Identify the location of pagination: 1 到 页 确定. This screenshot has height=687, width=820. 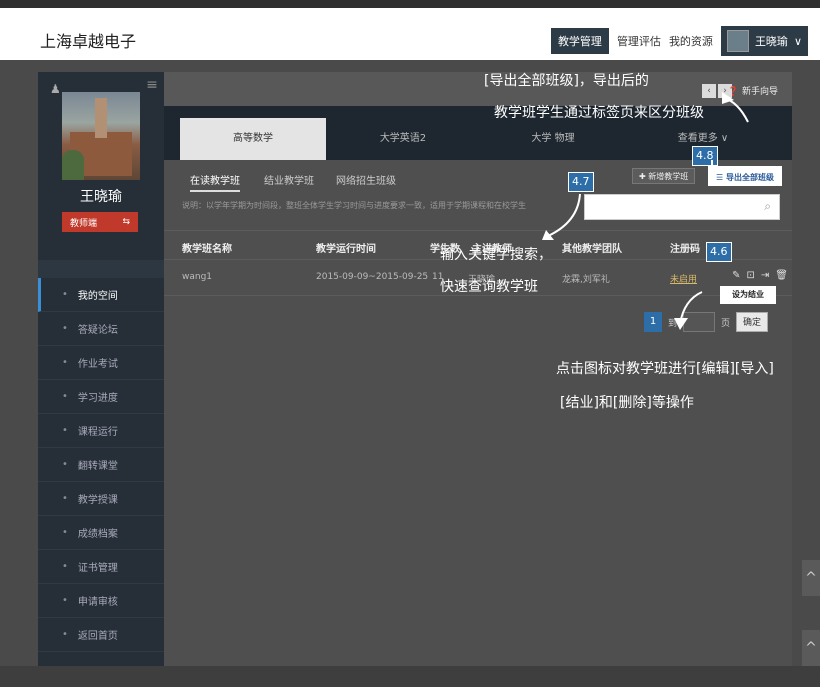
(706, 322).